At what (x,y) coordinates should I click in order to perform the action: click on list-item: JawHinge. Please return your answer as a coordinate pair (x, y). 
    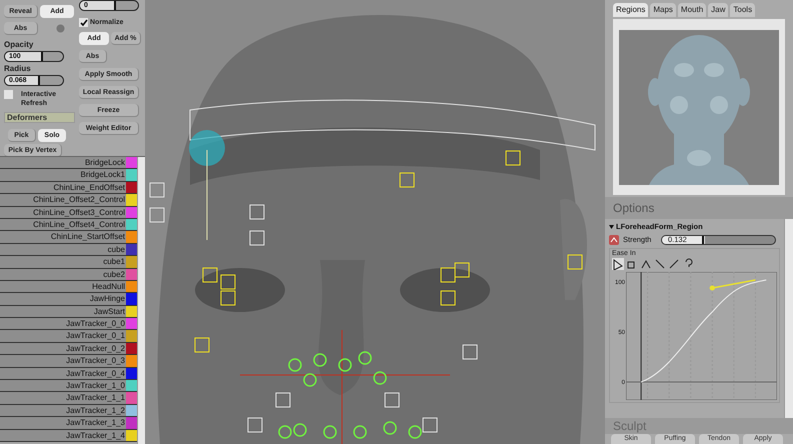
    Looking at the image, I should click on (63, 299).